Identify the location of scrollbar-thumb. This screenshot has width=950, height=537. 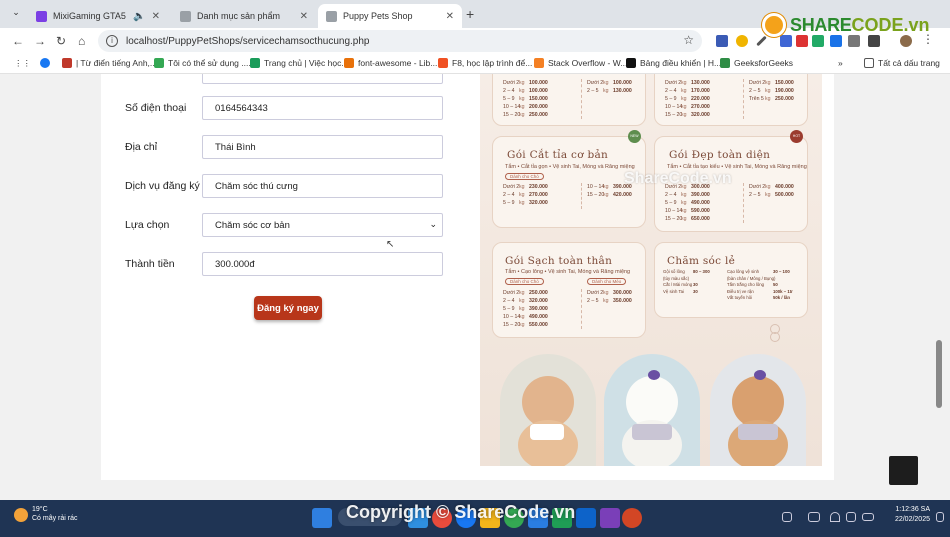
(939, 374).